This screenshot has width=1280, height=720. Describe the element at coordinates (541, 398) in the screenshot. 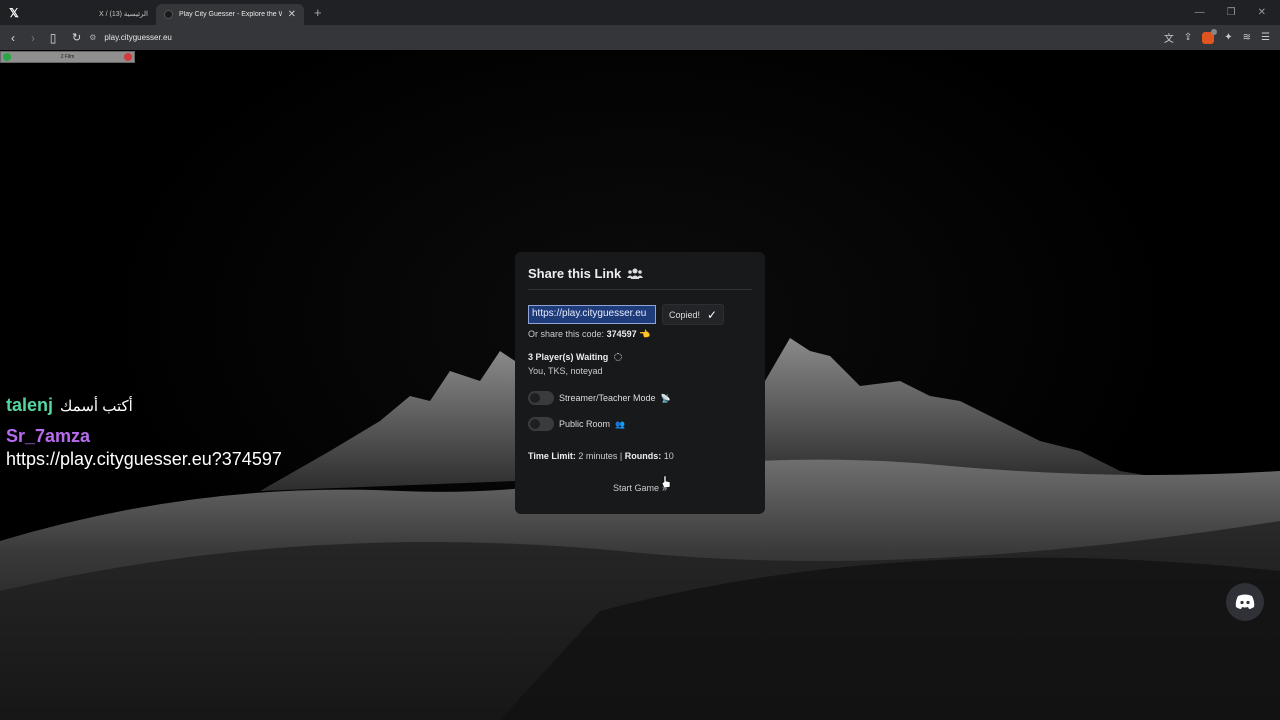

I see `streamer-mode-toggle` at that location.